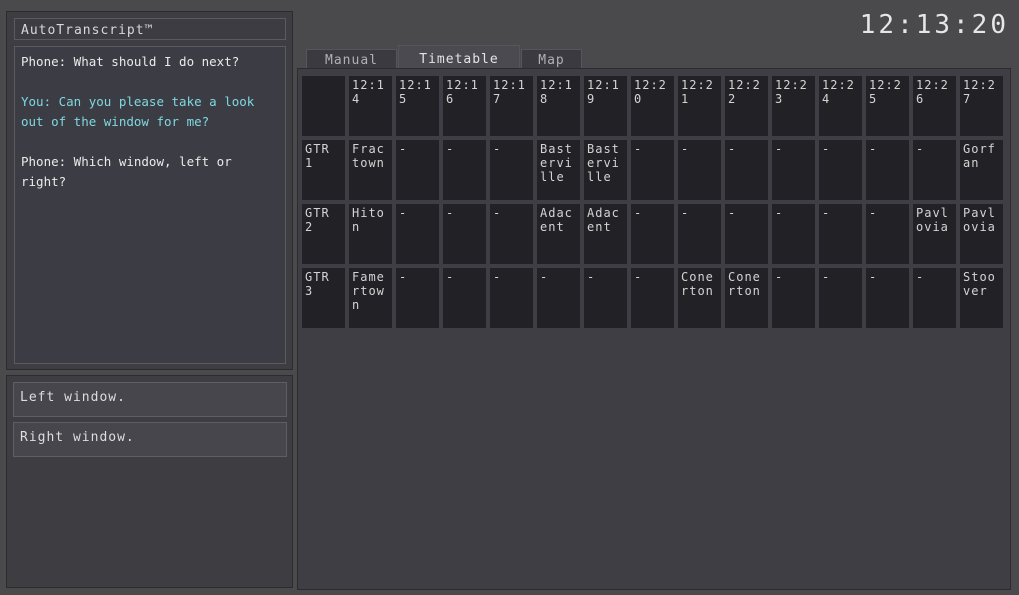 The height and width of the screenshot is (595, 1019). Describe the element at coordinates (130, 61) in the screenshot. I see `transcript-message-phone: Phone: What should I do next?` at that location.